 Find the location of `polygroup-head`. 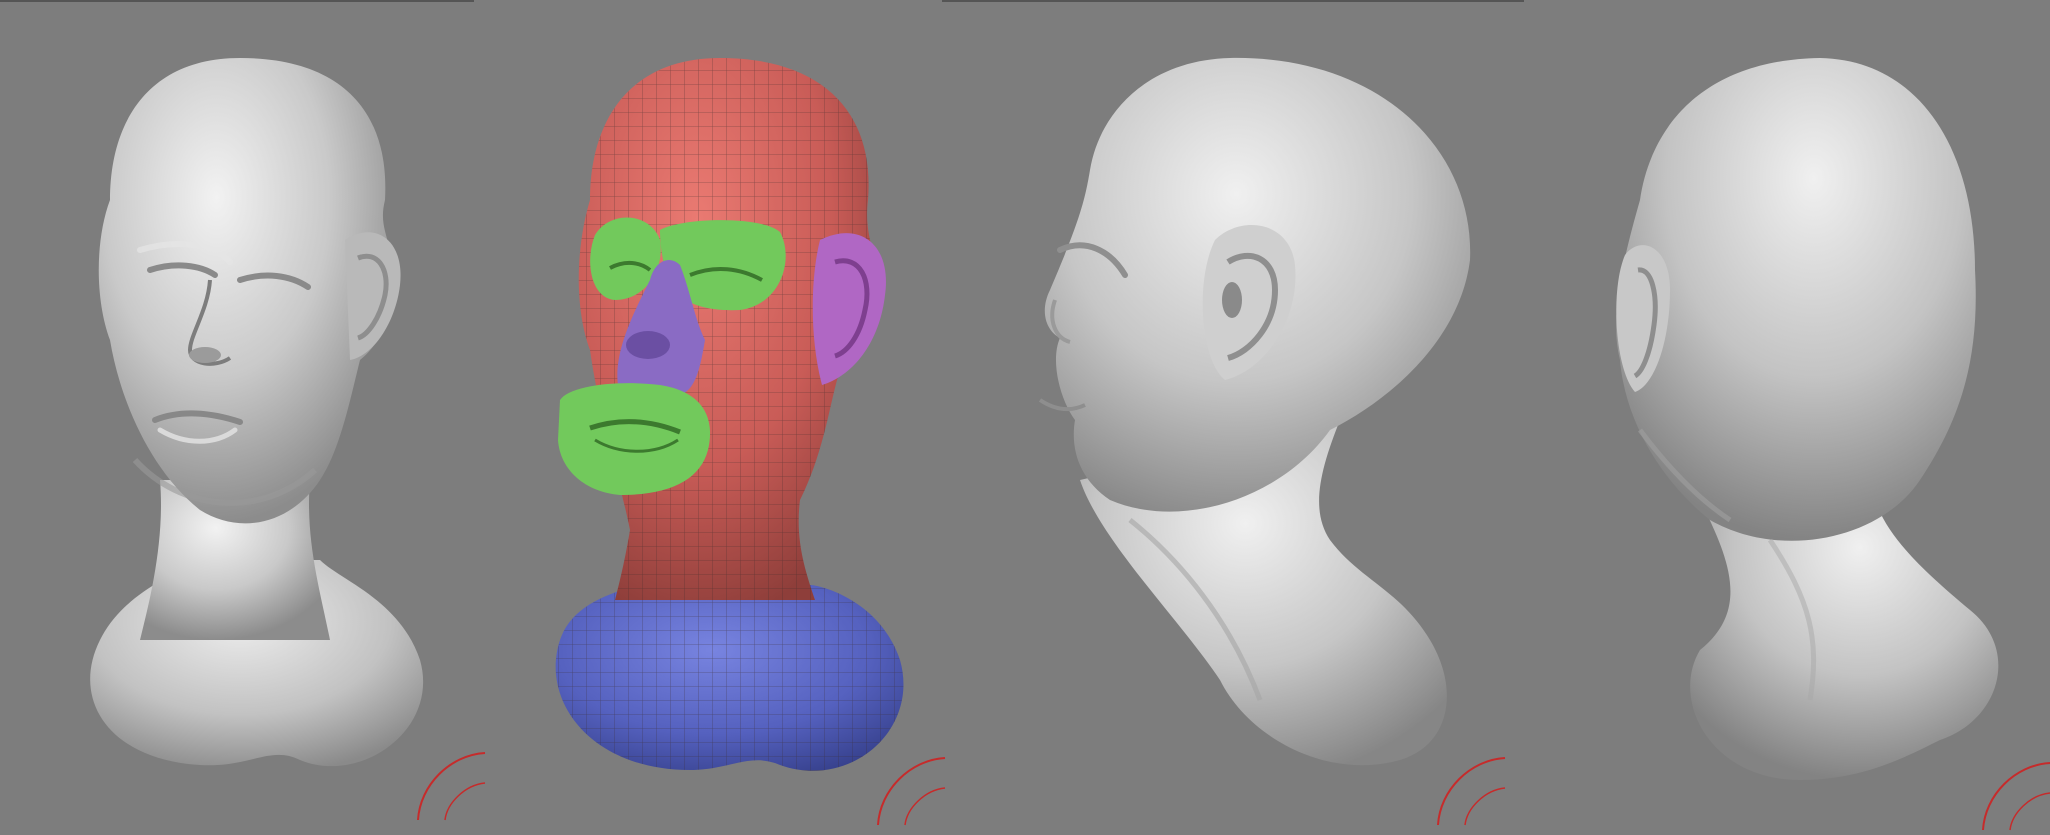

polygroup-head is located at coordinates (729, 414).